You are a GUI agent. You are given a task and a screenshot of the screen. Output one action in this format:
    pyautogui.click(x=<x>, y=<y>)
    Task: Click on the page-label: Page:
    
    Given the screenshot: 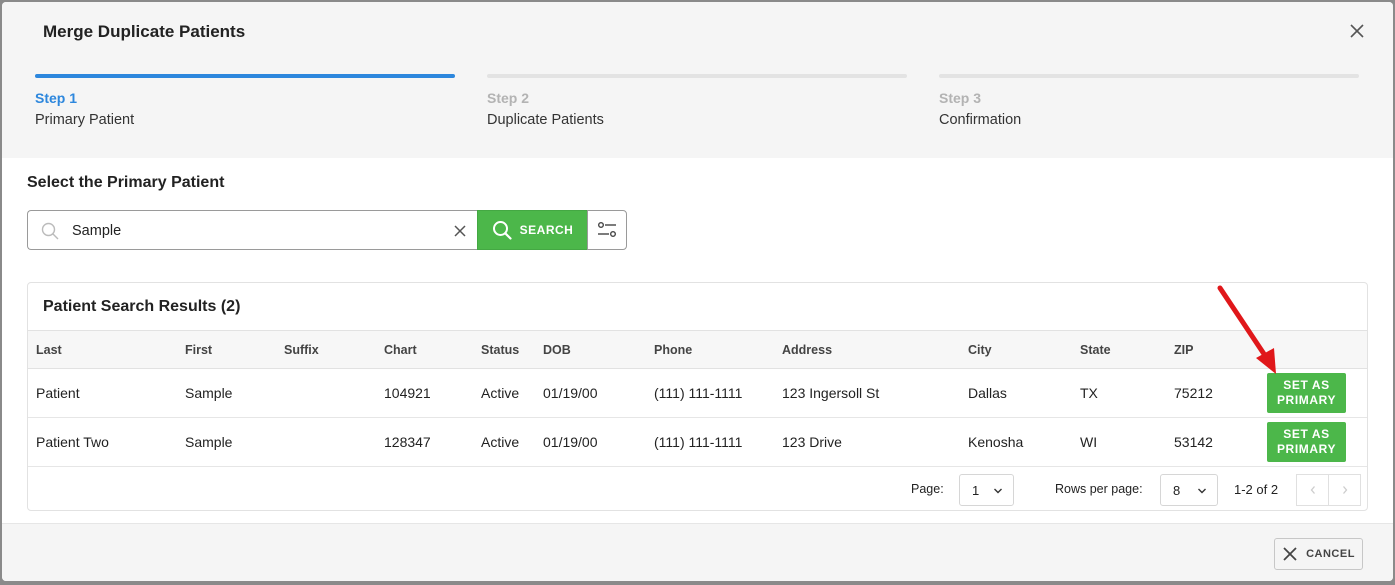 What is the action you would take?
    pyautogui.click(x=927, y=489)
    